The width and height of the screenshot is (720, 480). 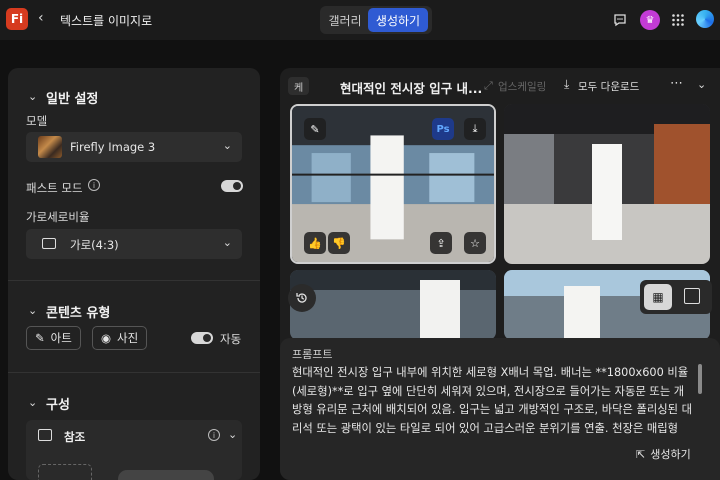 What do you see at coordinates (345, 20) in the screenshot?
I see `tab-gallery: 갤러리` at bounding box center [345, 20].